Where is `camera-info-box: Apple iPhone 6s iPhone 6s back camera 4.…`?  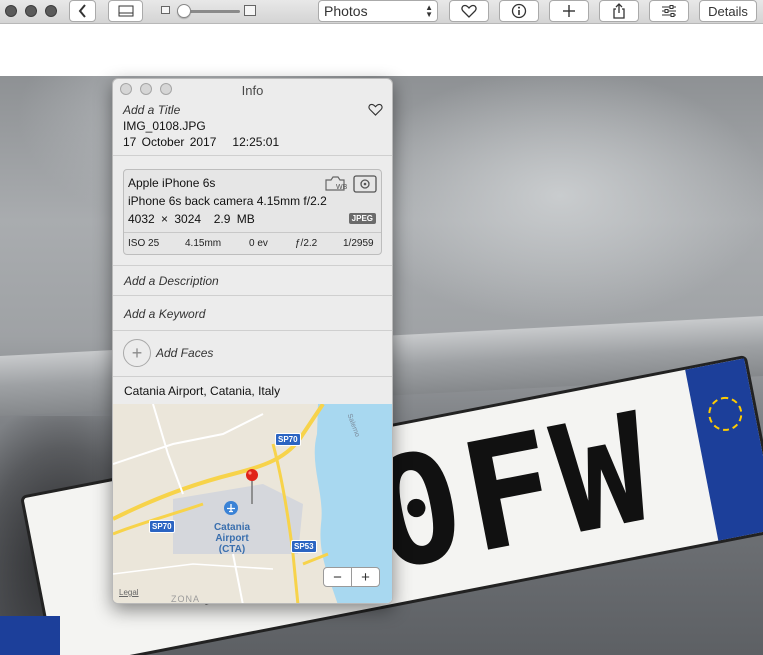 camera-info-box: Apple iPhone 6s iPhone 6s back camera 4.… is located at coordinates (252, 212).